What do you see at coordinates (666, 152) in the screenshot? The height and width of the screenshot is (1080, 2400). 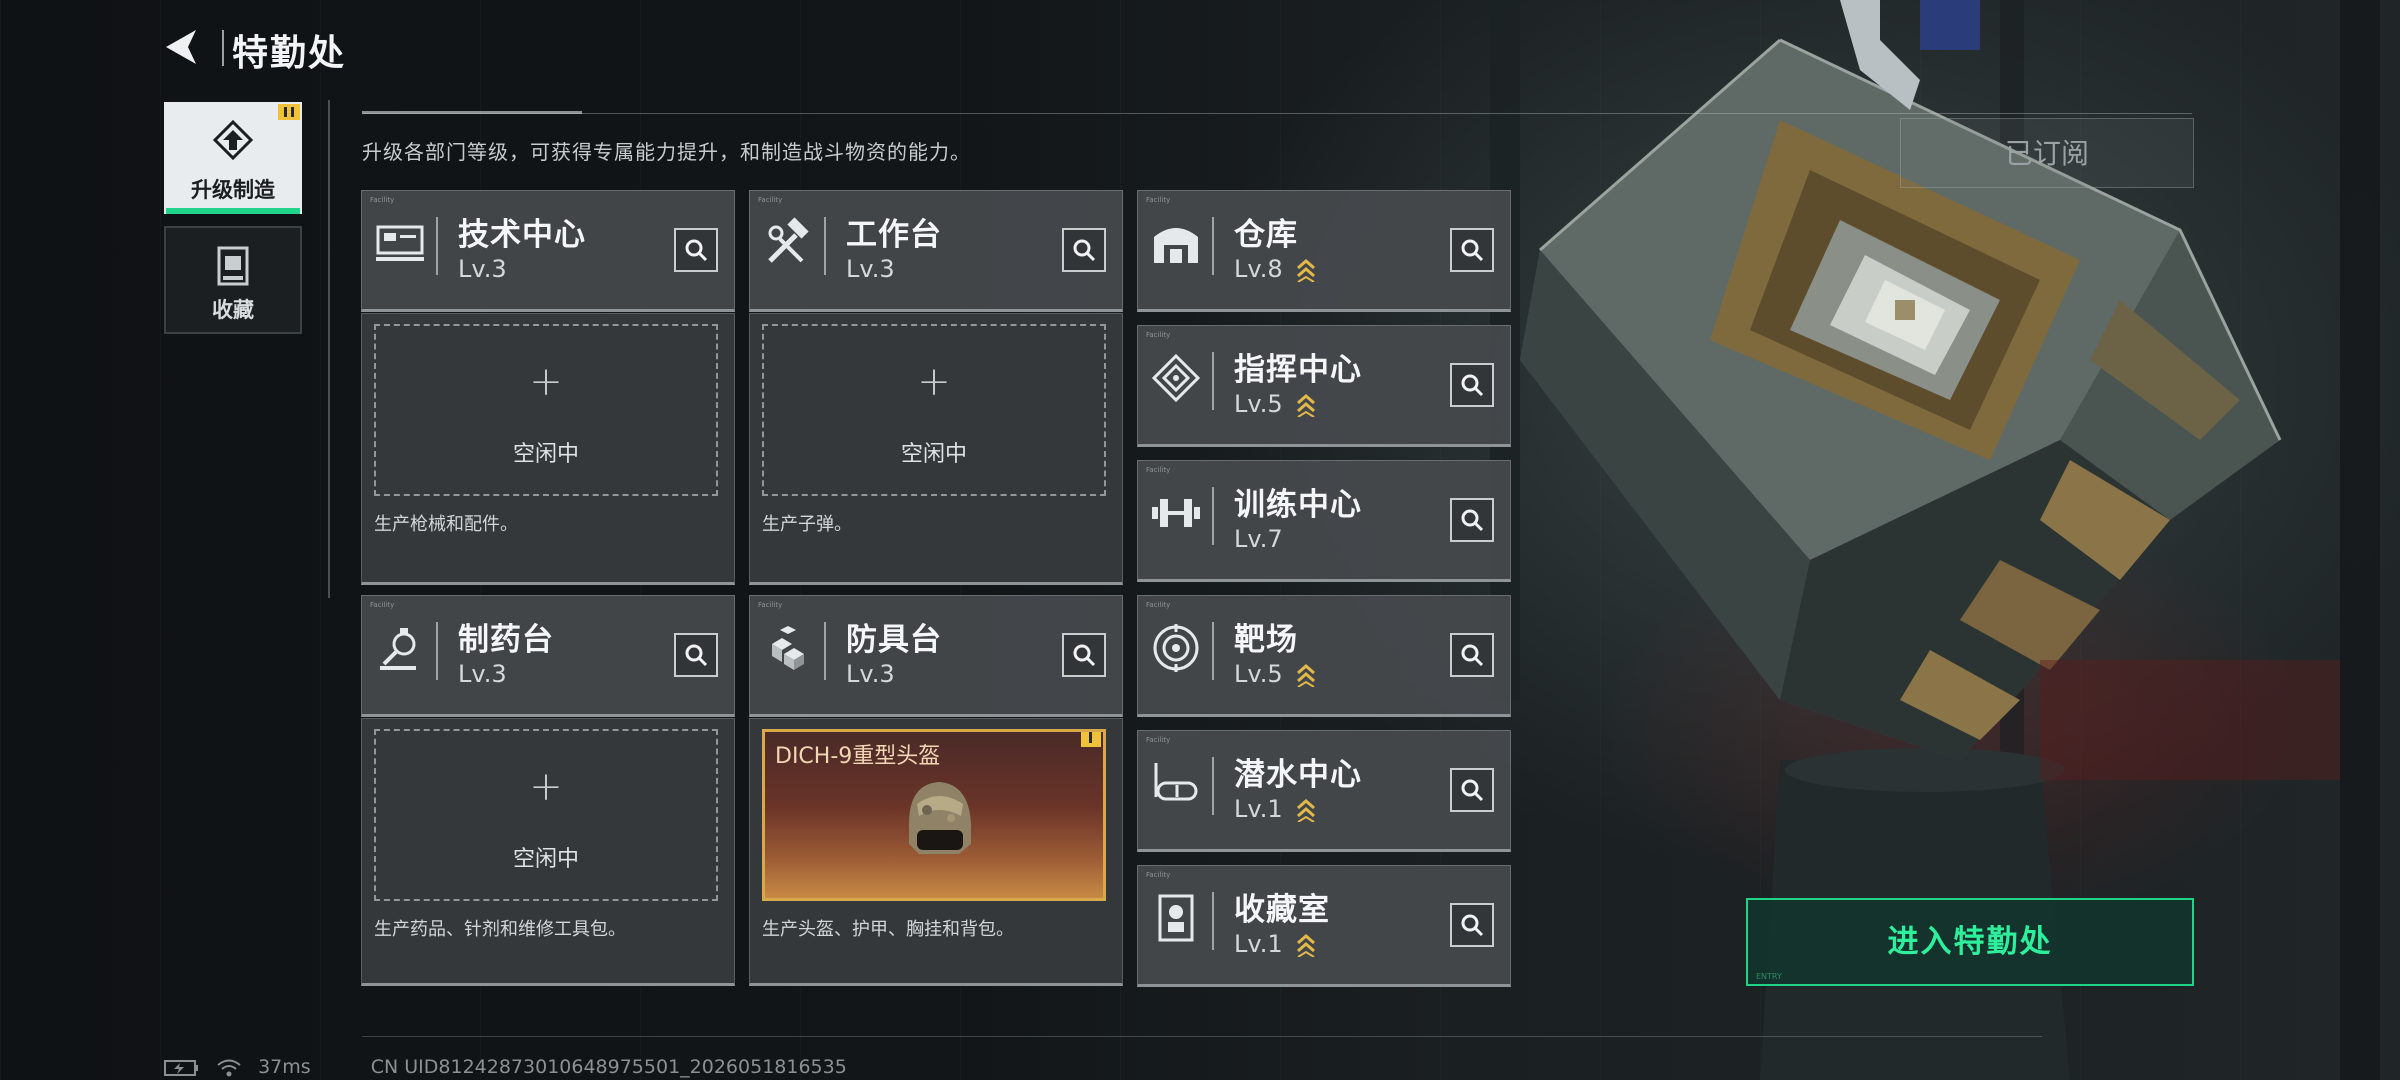 I see `page-subtitle: 升级各部门等级，可获得专属能力提升，和制造战斗物资的能力。` at bounding box center [666, 152].